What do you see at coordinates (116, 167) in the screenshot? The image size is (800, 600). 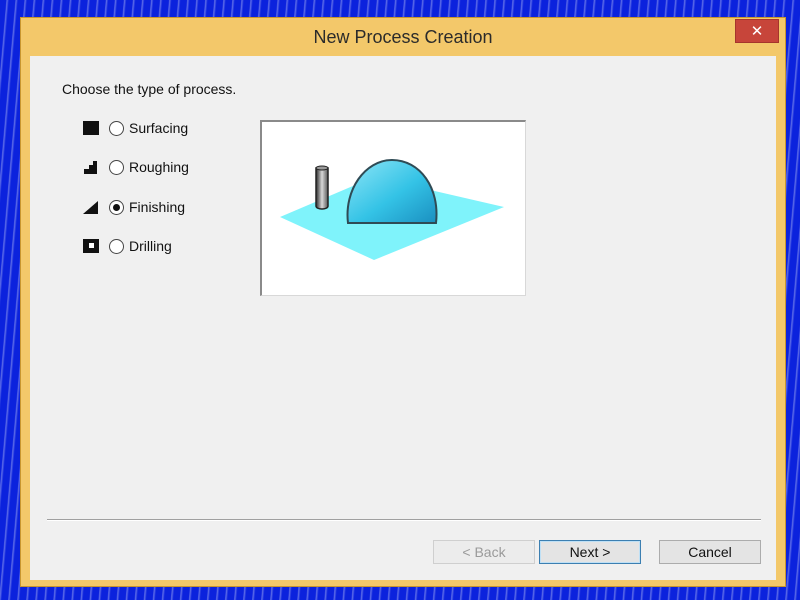 I see `roughing-radio` at bounding box center [116, 167].